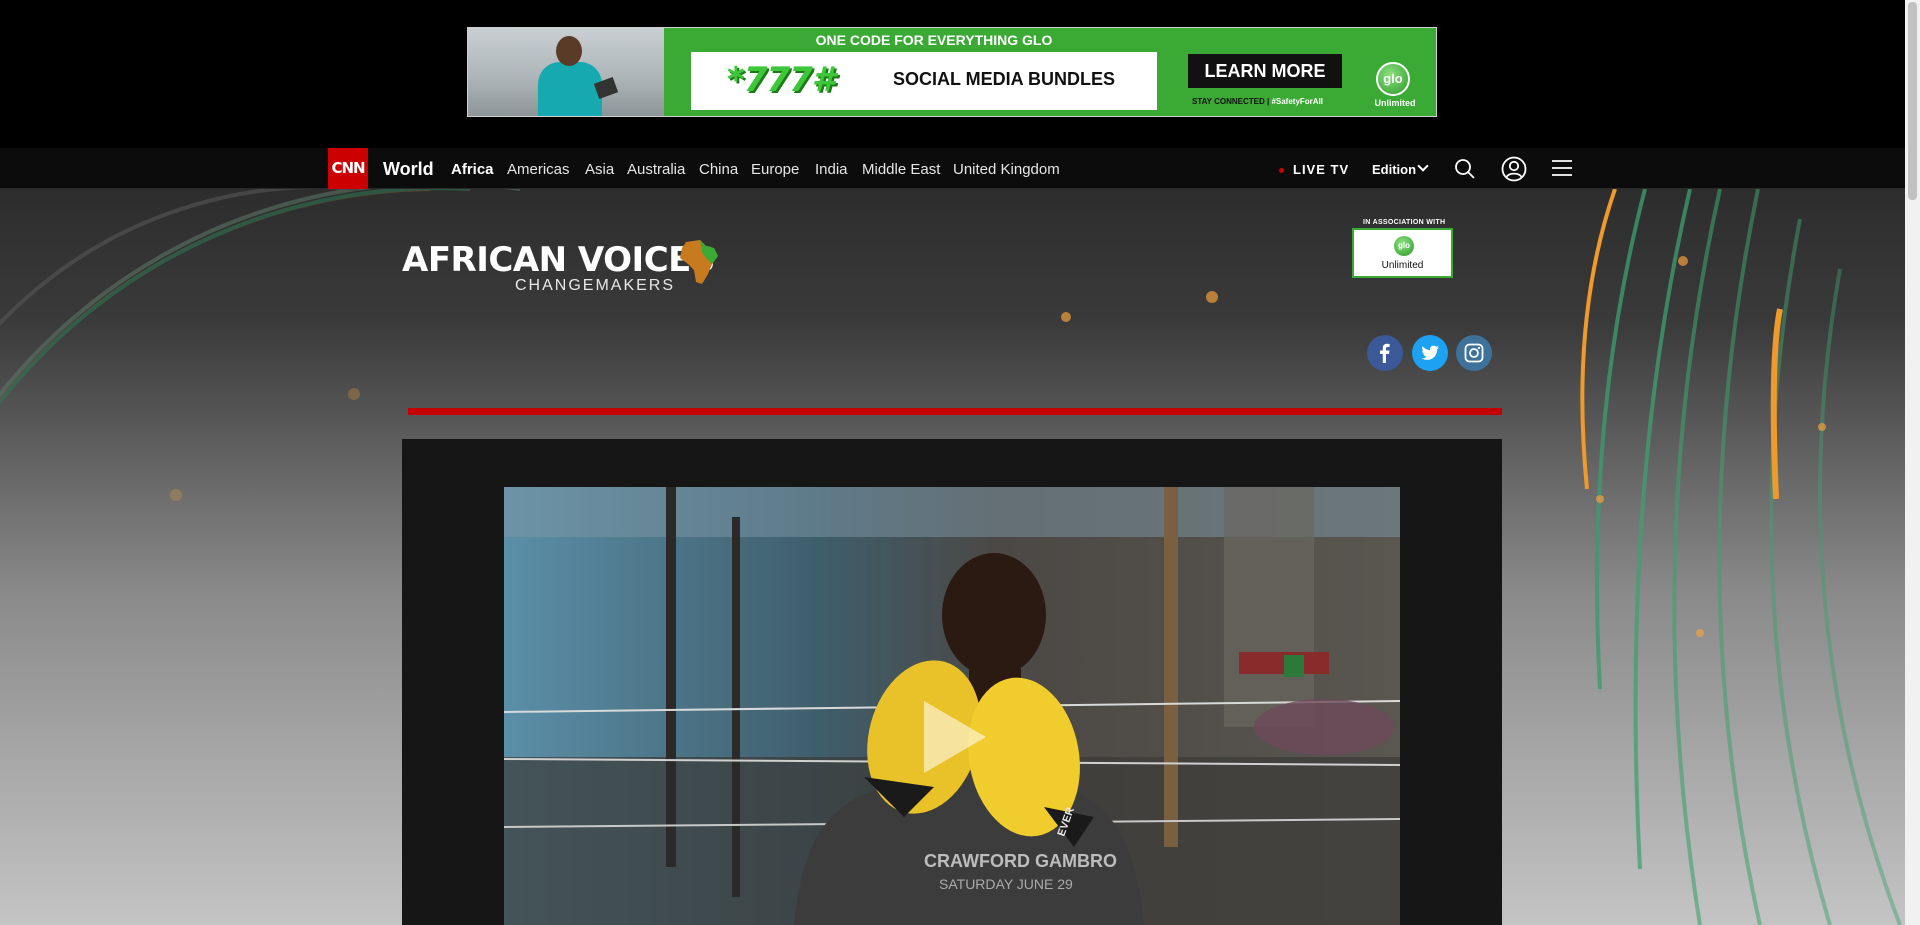 This screenshot has height=925, width=1920. I want to click on live-indicator-icon, so click(1281, 170).